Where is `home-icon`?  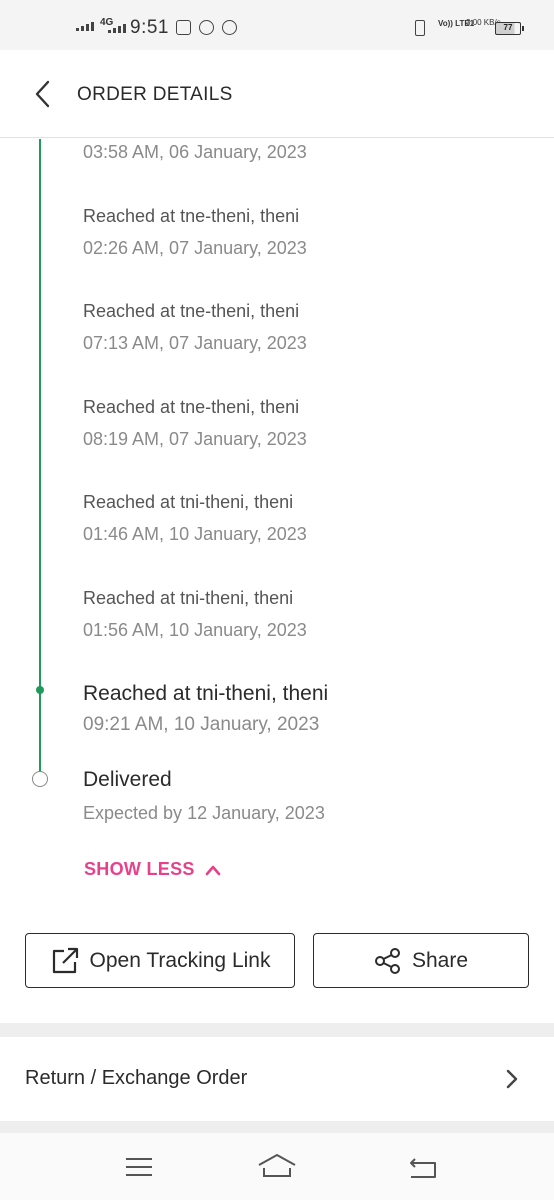 home-icon is located at coordinates (277, 1165).